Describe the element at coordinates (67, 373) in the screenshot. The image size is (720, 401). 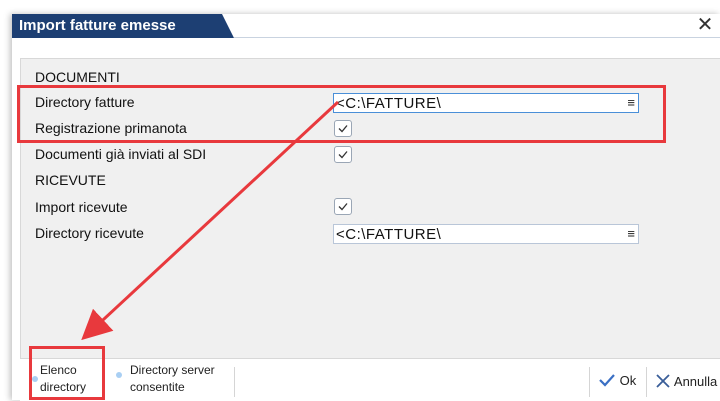
I see `highlight-box-elenco` at that location.